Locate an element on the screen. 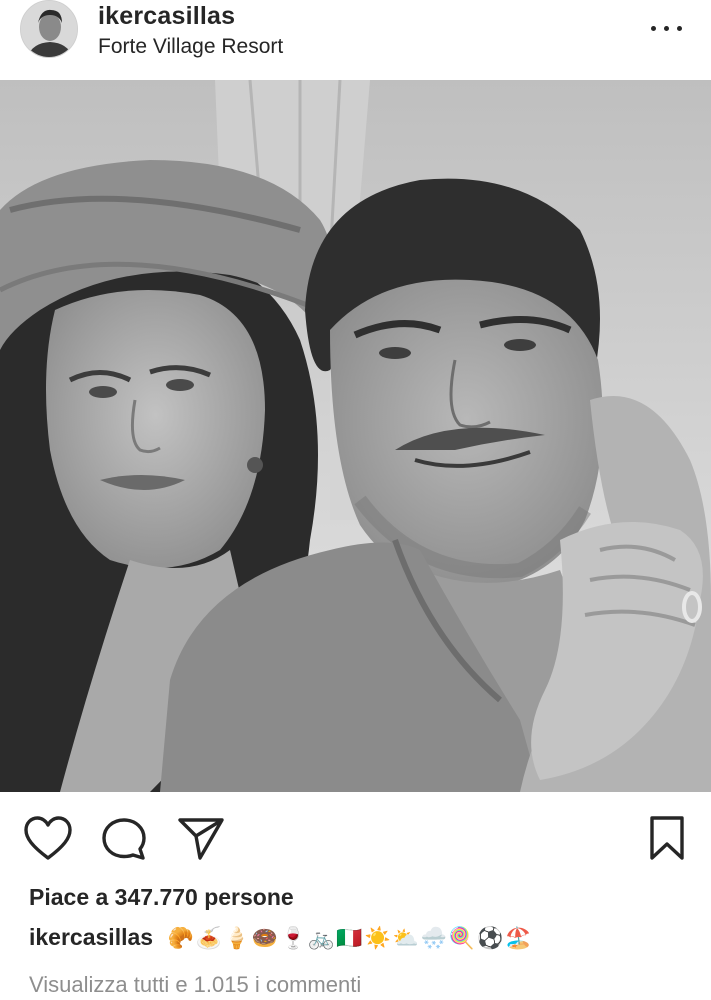 The width and height of the screenshot is (711, 1000). post-caption: ikercasillas 🥐🍝🍦🍩🍷🚲🇮🇹☀️⛅🌨️🍭⚽🏖️ is located at coordinates (281, 937).